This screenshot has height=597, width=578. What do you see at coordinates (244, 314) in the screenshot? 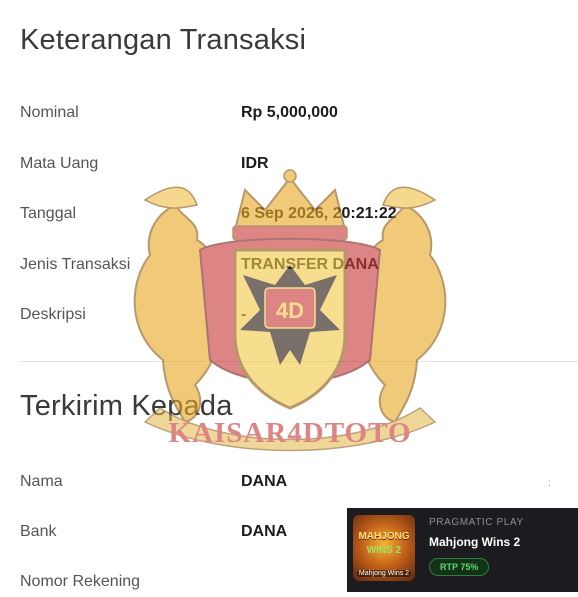
I see `description-value: -` at bounding box center [244, 314].